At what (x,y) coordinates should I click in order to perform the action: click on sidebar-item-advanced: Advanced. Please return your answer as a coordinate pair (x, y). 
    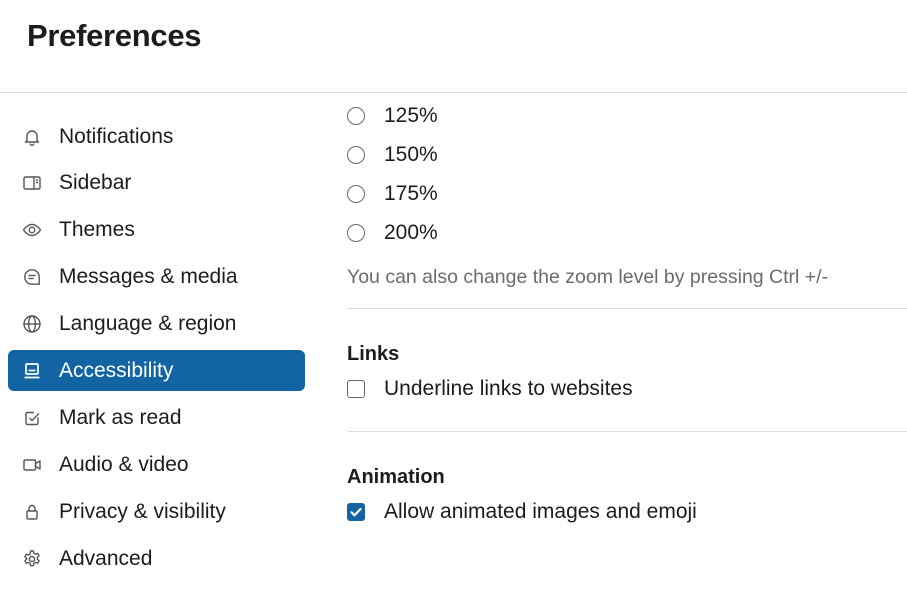
    Looking at the image, I should click on (156, 558).